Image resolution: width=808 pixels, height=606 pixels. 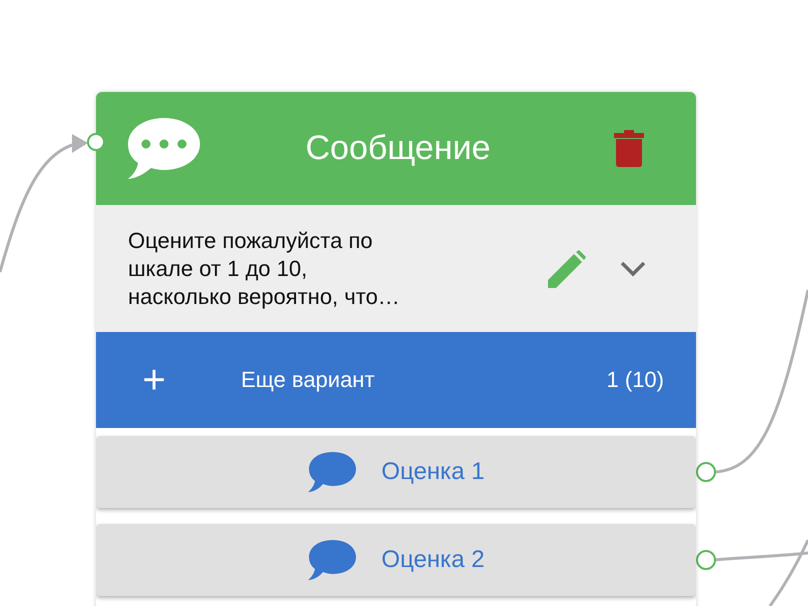 I want to click on add-option-button: + Еще вариант 1 (10), so click(x=396, y=380).